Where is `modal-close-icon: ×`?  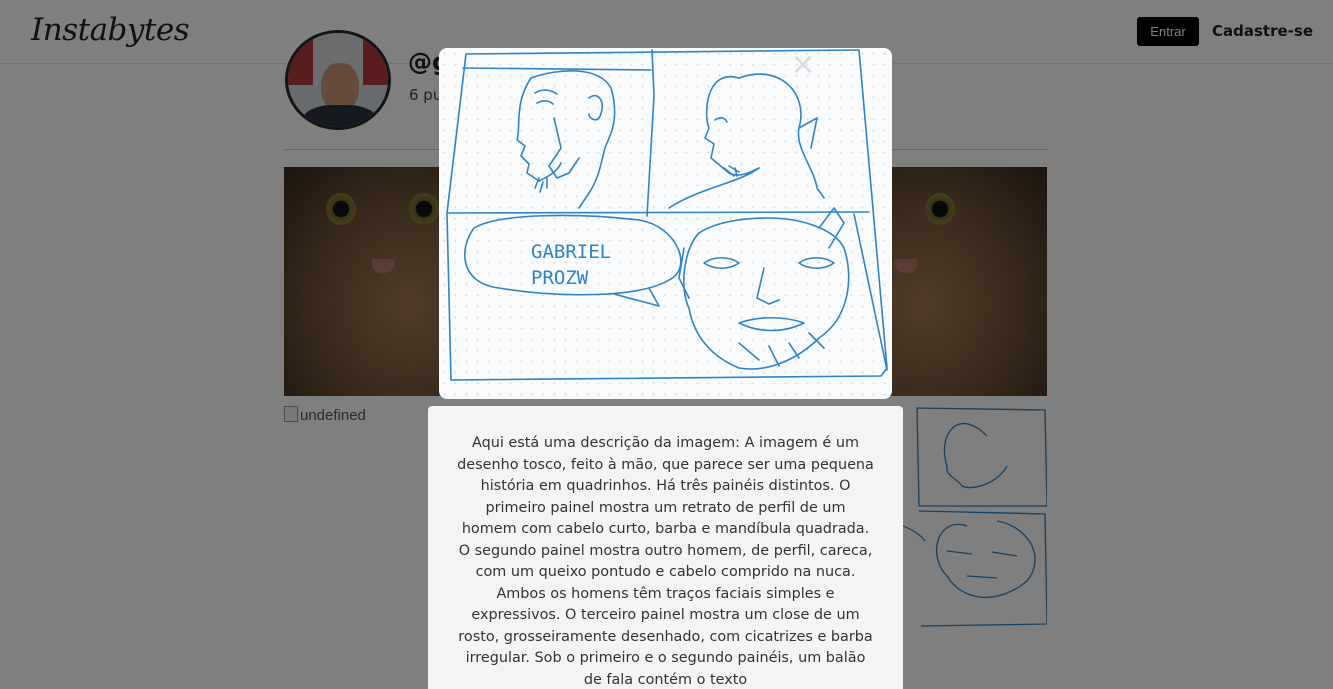
modal-close-icon: × is located at coordinates (803, 65).